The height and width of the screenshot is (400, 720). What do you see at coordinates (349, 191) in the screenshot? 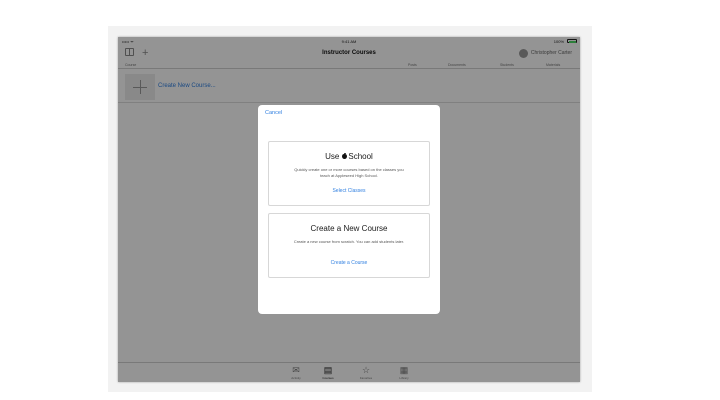
I see `select-classes-link: Select Classes` at bounding box center [349, 191].